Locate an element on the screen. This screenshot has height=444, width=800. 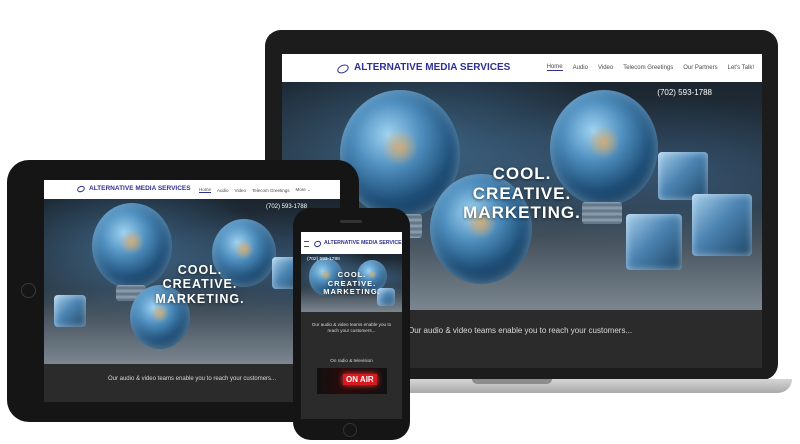
nav-item-our-partners: Our Partners is located at coordinates (700, 68).